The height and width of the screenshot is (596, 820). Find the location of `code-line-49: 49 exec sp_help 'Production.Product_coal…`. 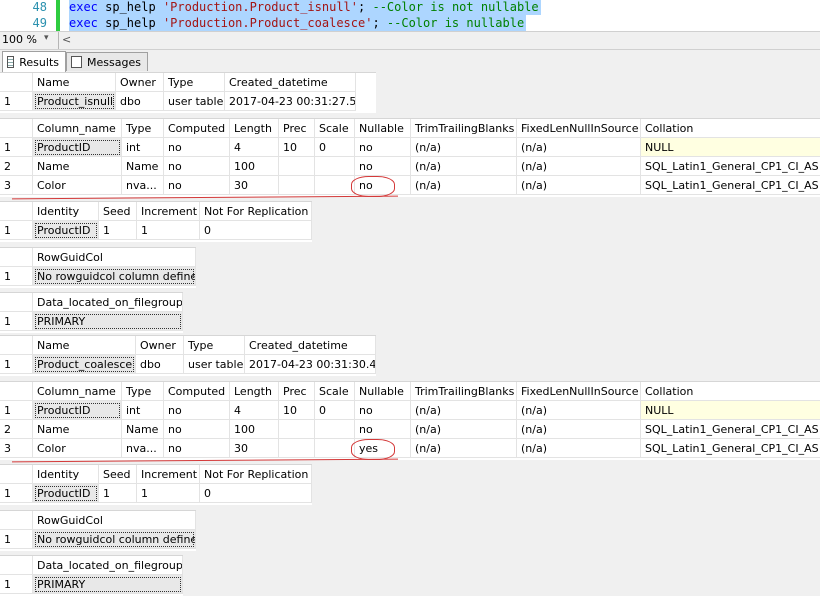

code-line-49: 49 exec sp_help 'Production.Product_coal… is located at coordinates (410, 23).